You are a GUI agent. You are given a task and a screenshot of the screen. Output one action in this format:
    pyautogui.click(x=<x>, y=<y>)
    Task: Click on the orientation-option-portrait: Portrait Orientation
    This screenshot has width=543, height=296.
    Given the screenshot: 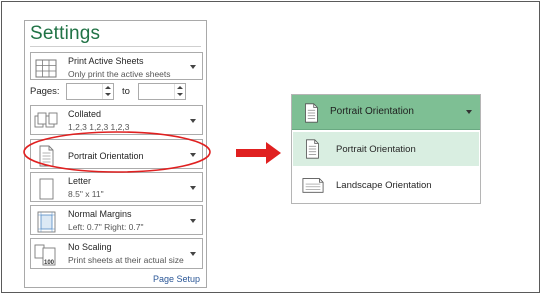 What is the action you would take?
    pyautogui.click(x=386, y=149)
    